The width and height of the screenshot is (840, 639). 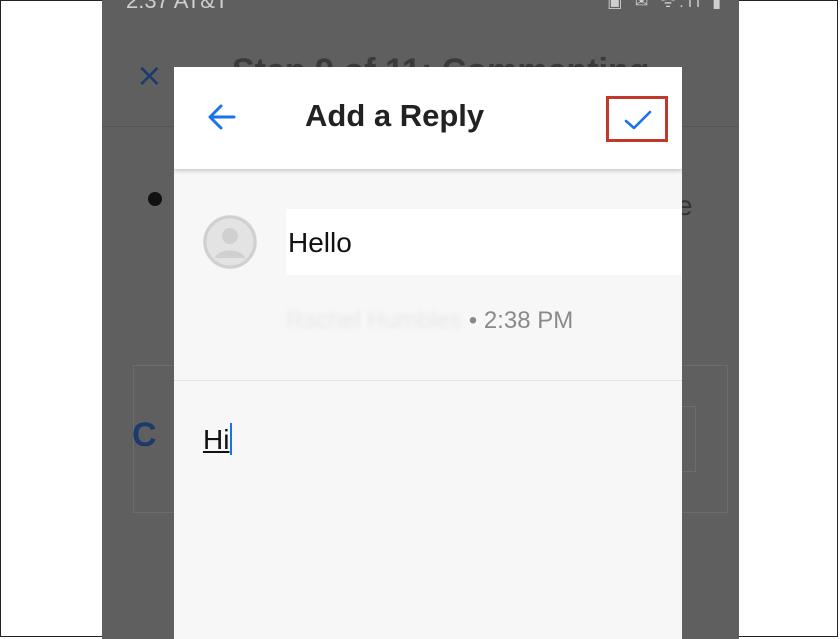 I want to click on arrow-left-icon, so click(x=222, y=117).